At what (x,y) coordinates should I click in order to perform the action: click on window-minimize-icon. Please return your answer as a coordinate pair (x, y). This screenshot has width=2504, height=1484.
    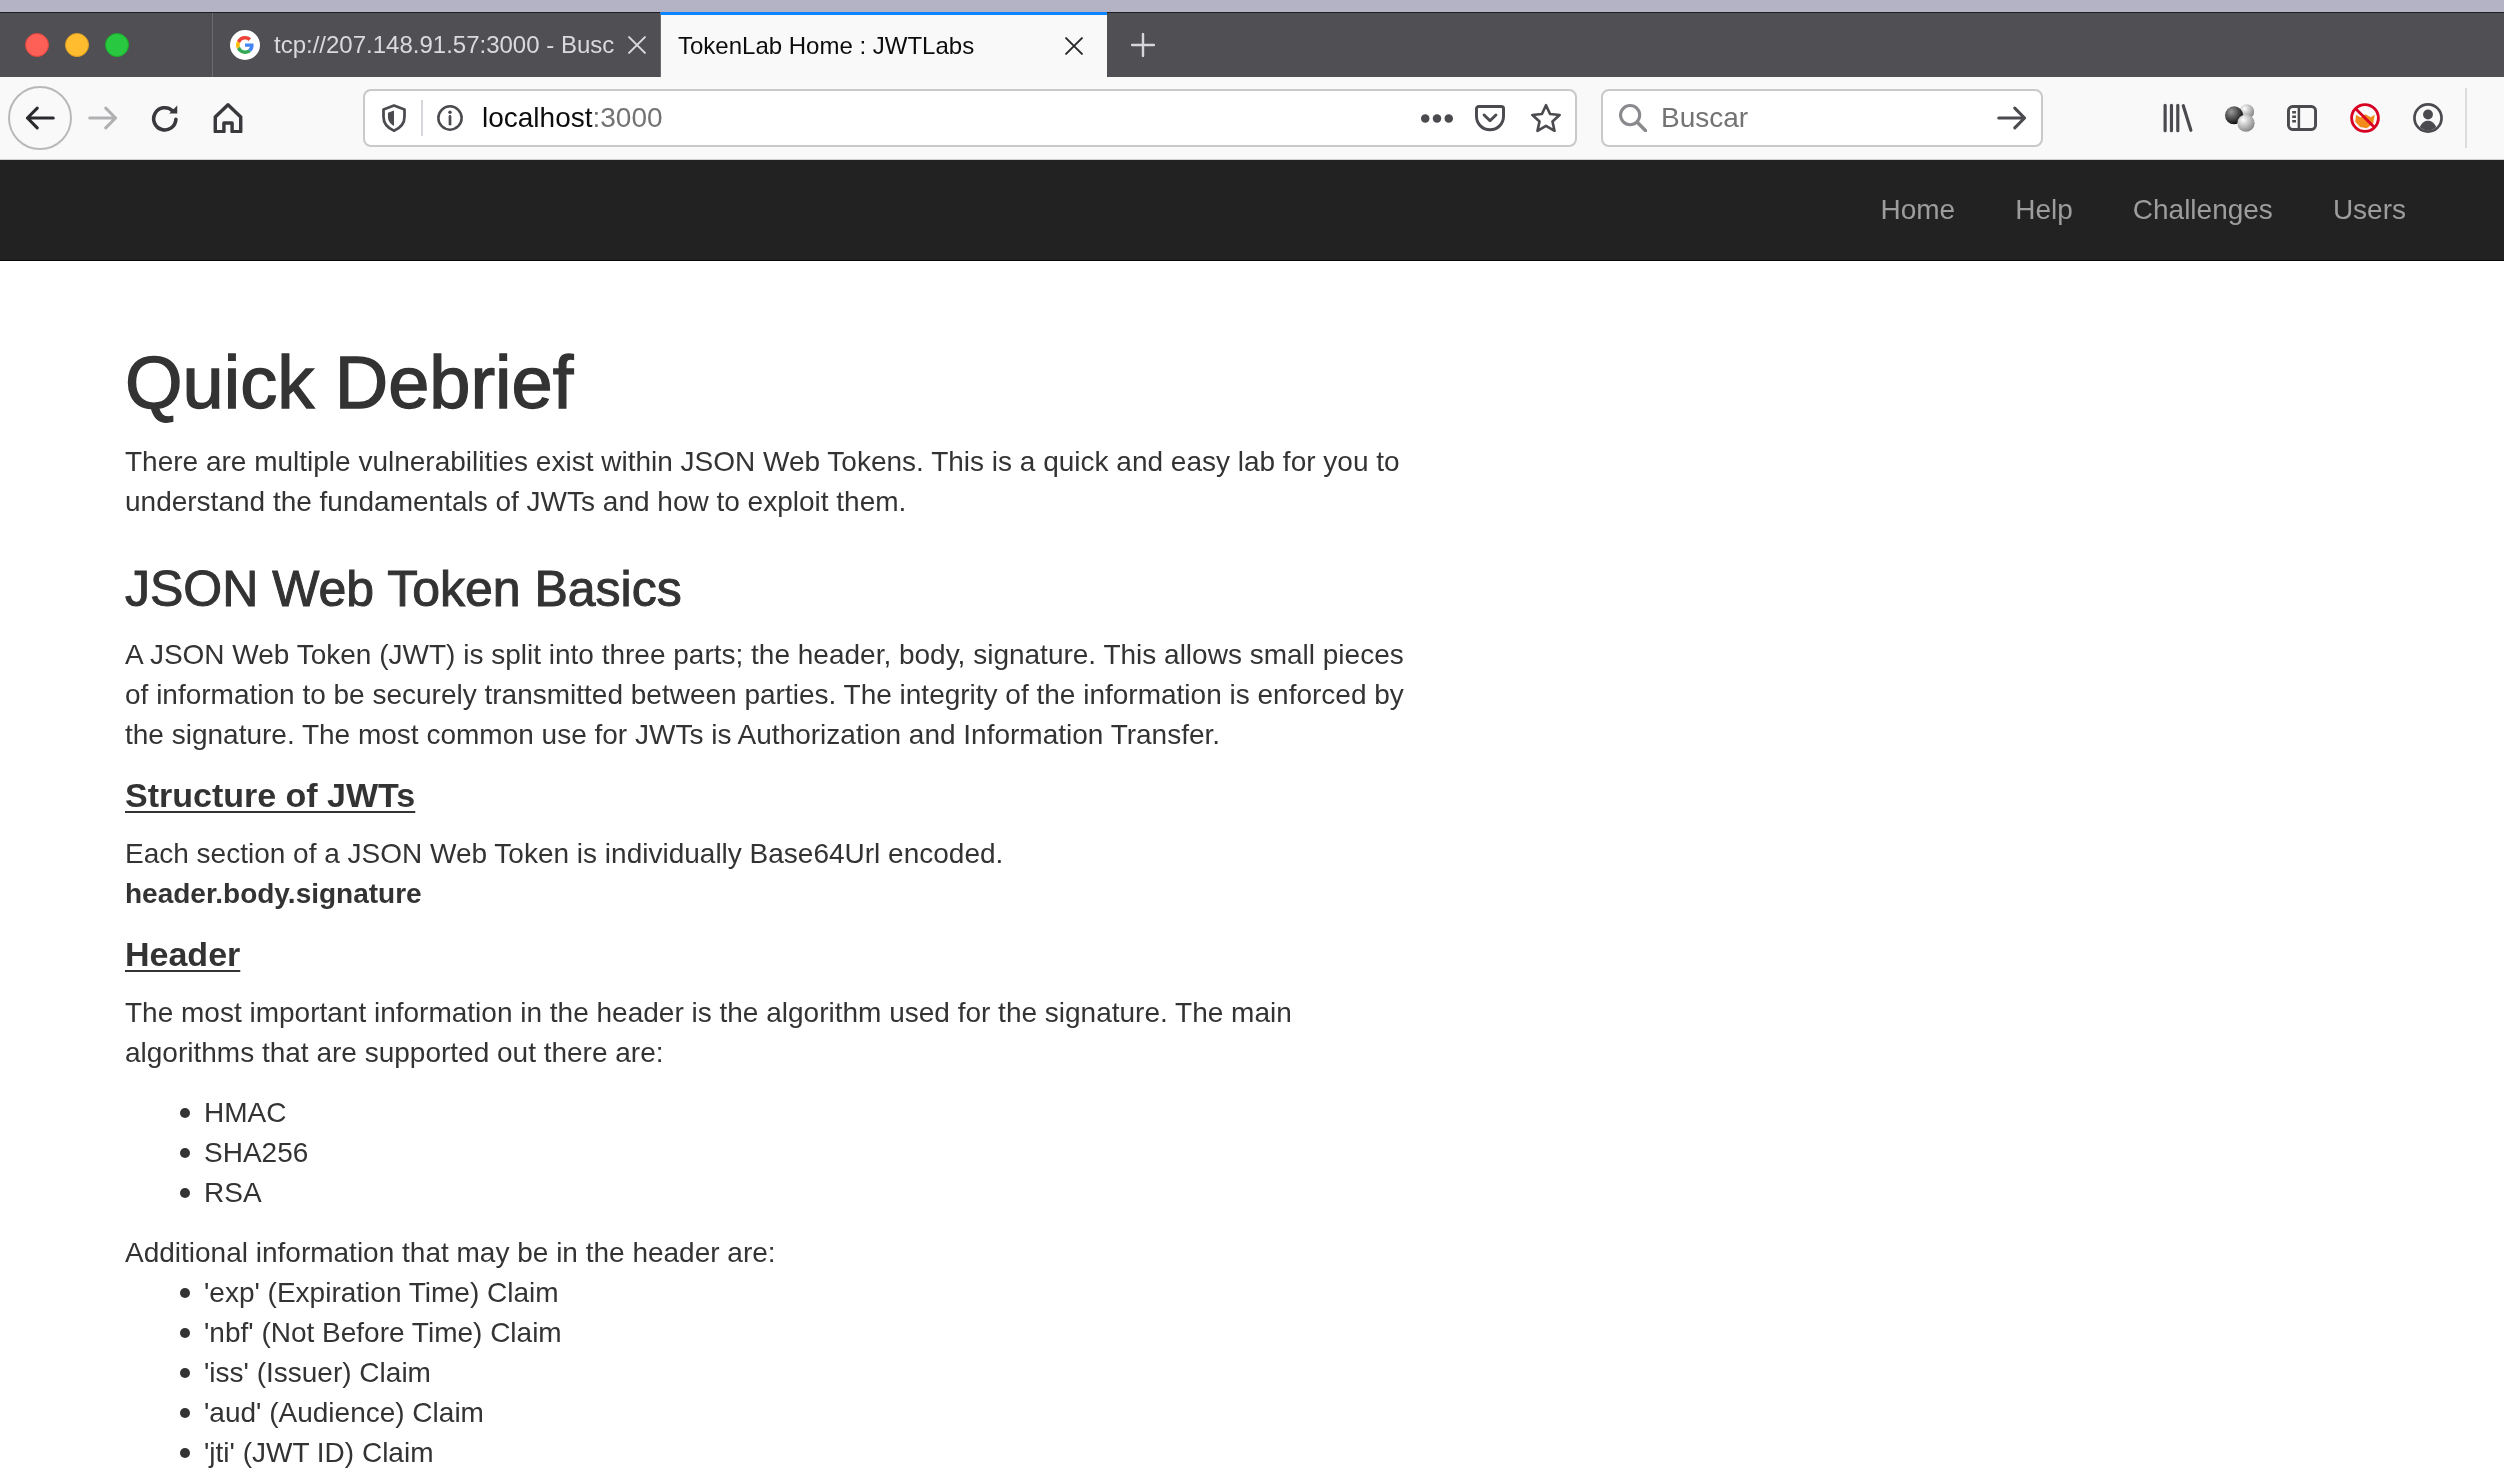
    Looking at the image, I should click on (77, 45).